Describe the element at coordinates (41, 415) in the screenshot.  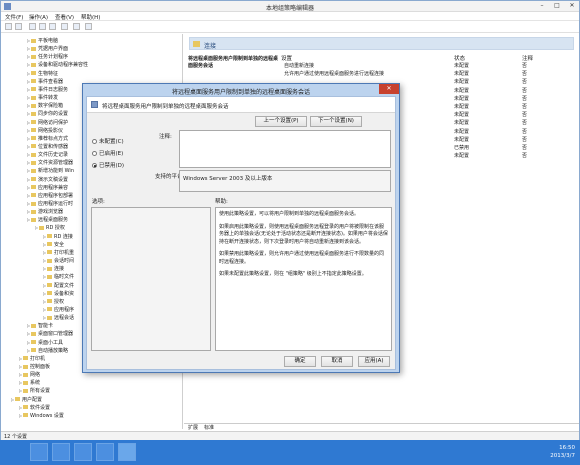
I see `tree-node: ▷ Windows 设置` at that location.